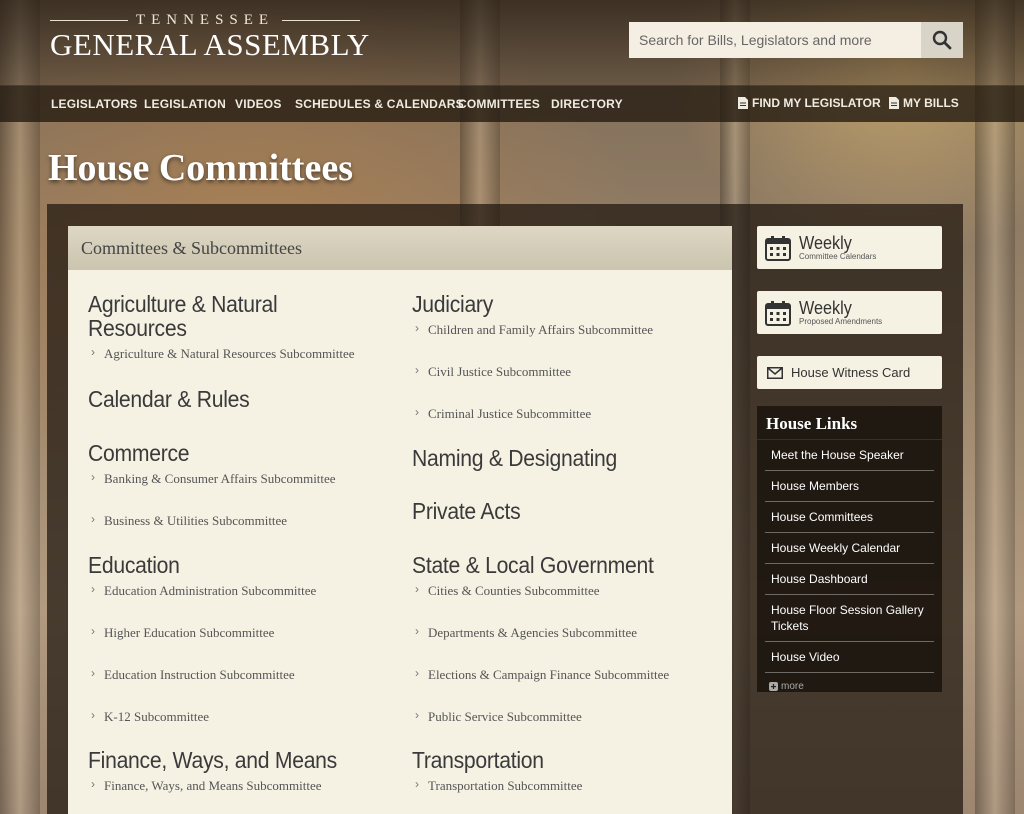  I want to click on committee-title: Agriculture & Natural Resources, so click(235, 316).